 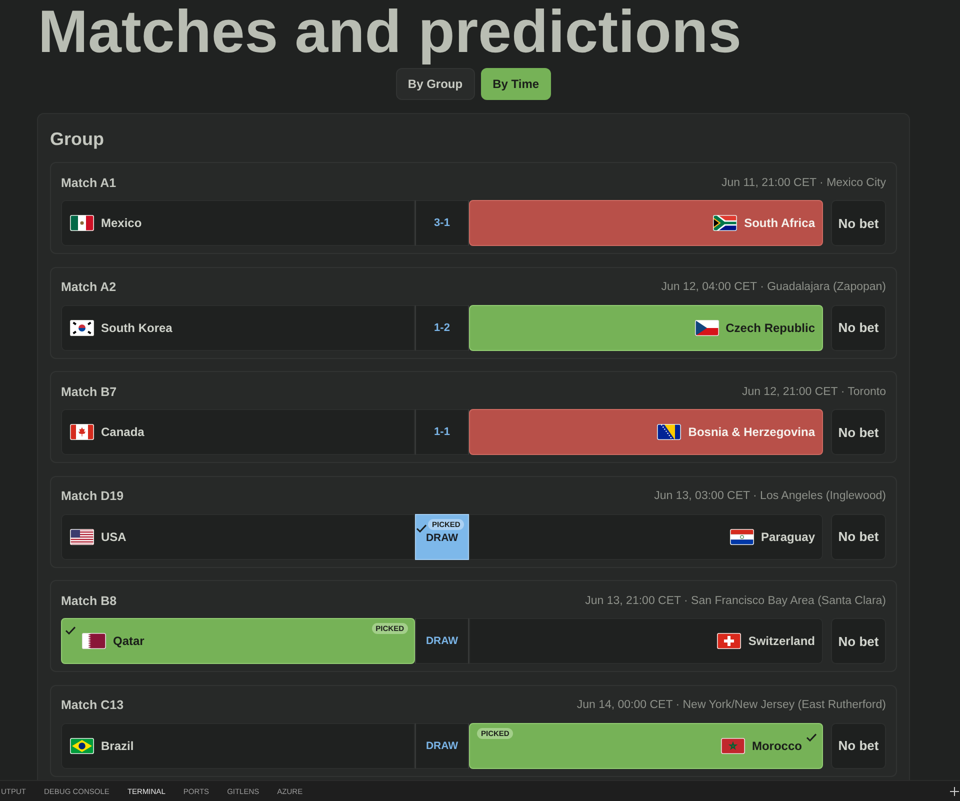 I want to click on match-title: Match A2, so click(x=88, y=287).